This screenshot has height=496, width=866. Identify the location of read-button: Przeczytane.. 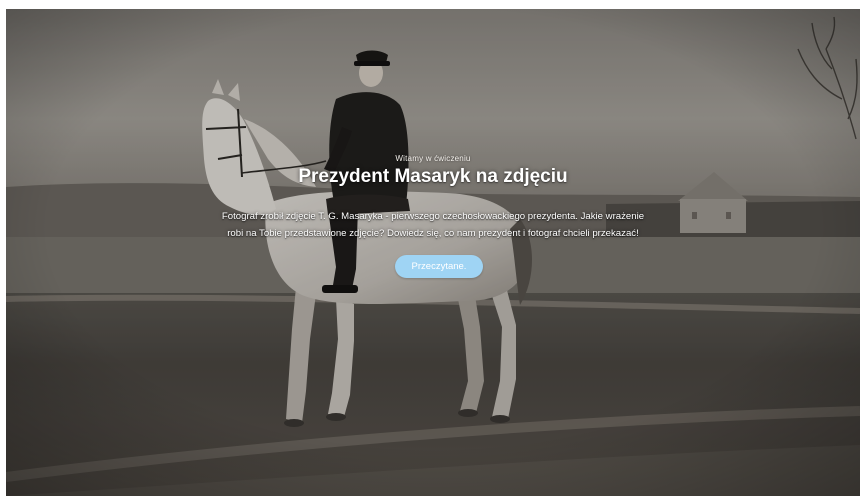
(439, 266).